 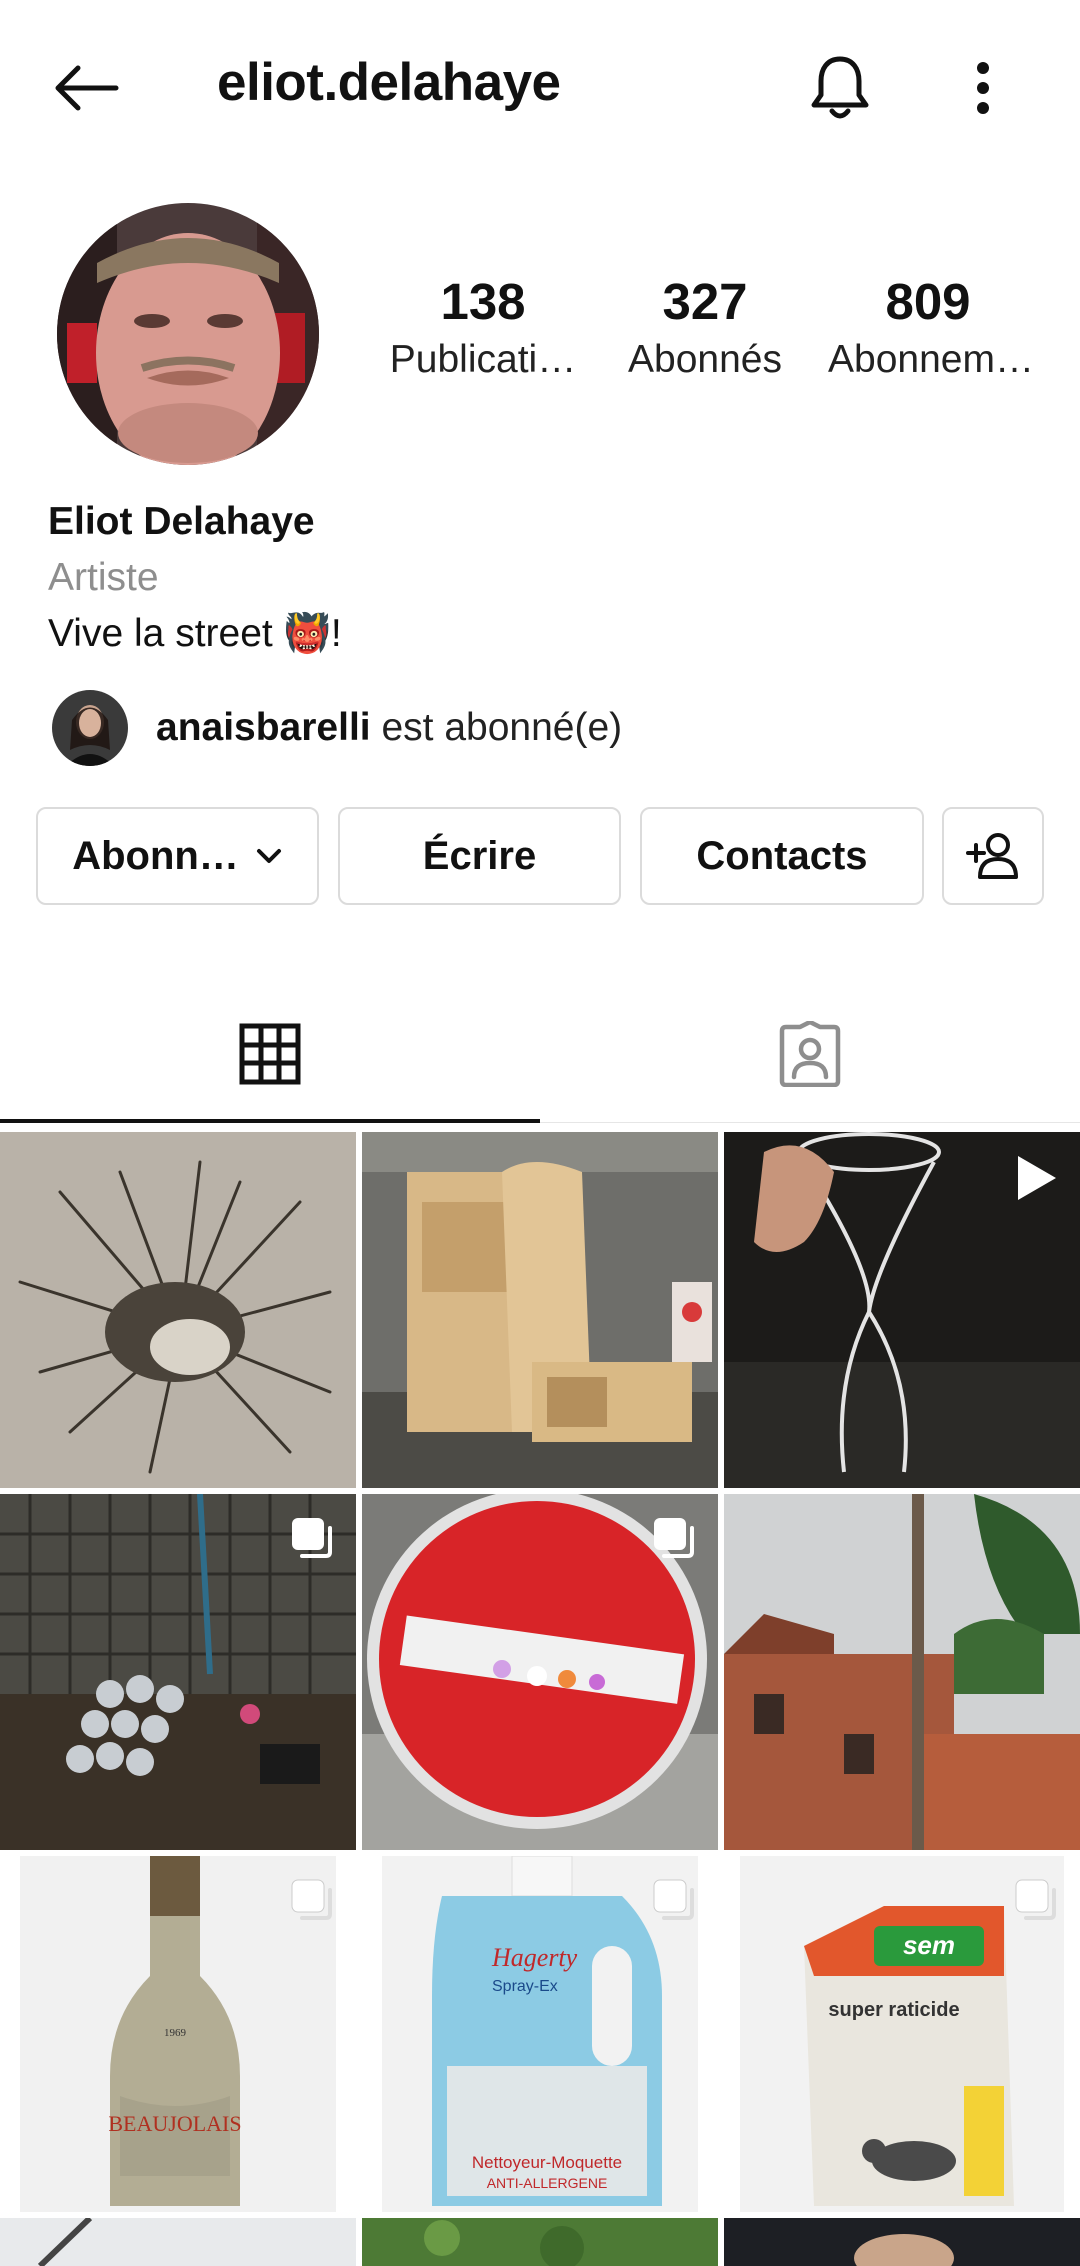 I want to click on mutual-follower-username: anaisbarelli, so click(x=263, y=727).